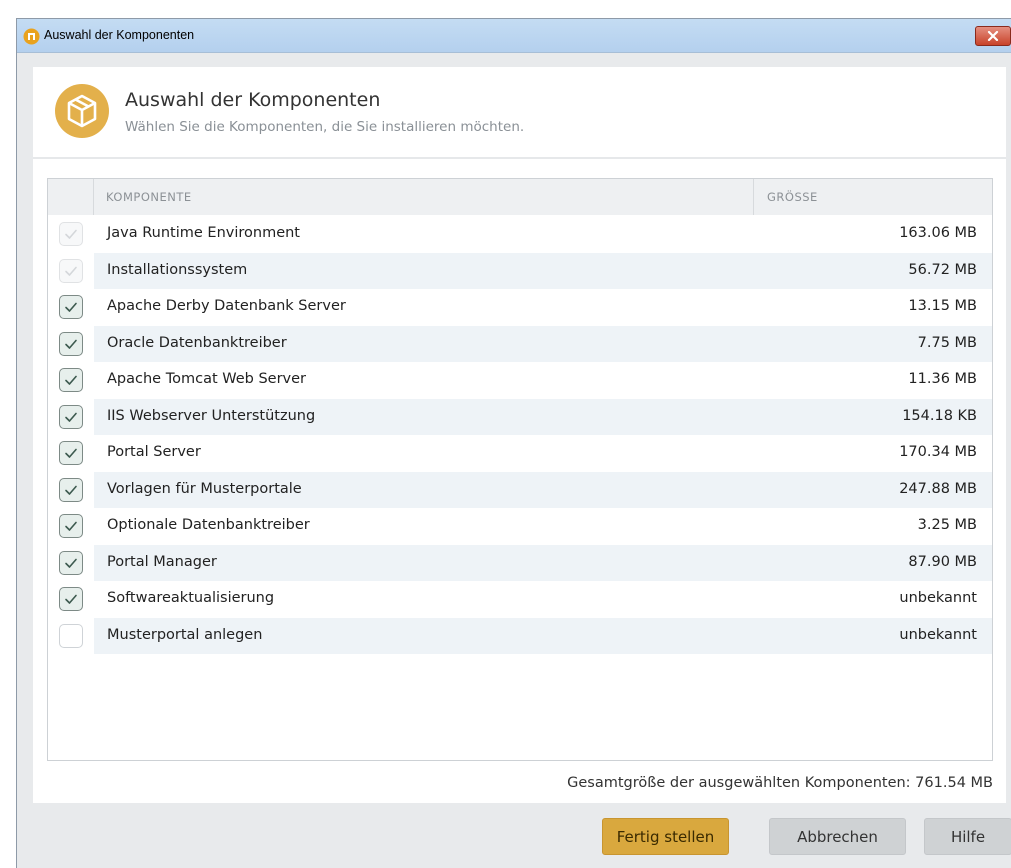  I want to click on help-button: Hilfe, so click(967, 836).